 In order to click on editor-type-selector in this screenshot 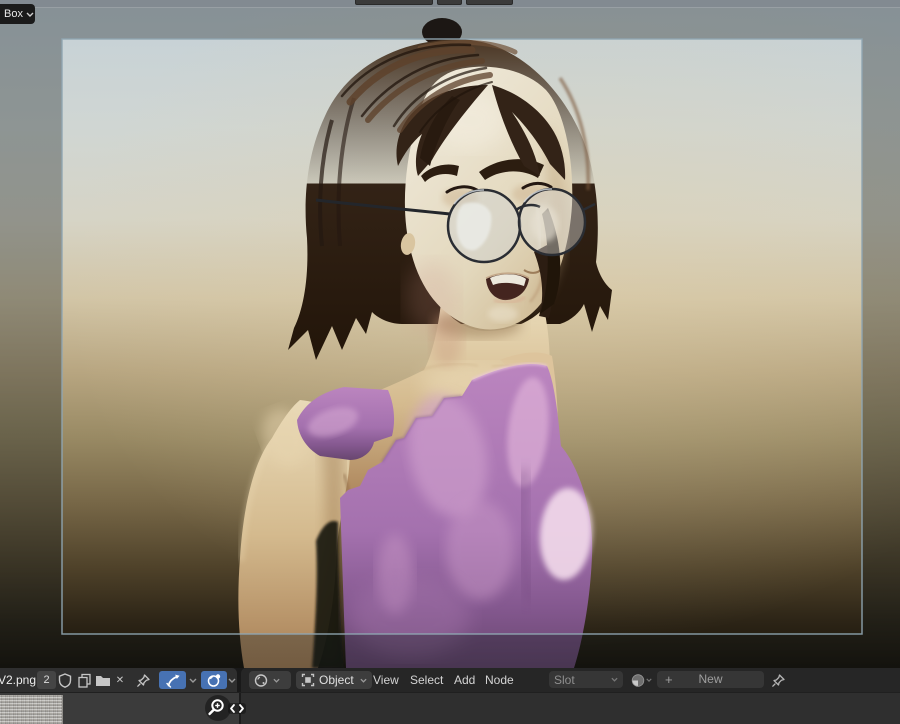, I will do `click(270, 680)`.